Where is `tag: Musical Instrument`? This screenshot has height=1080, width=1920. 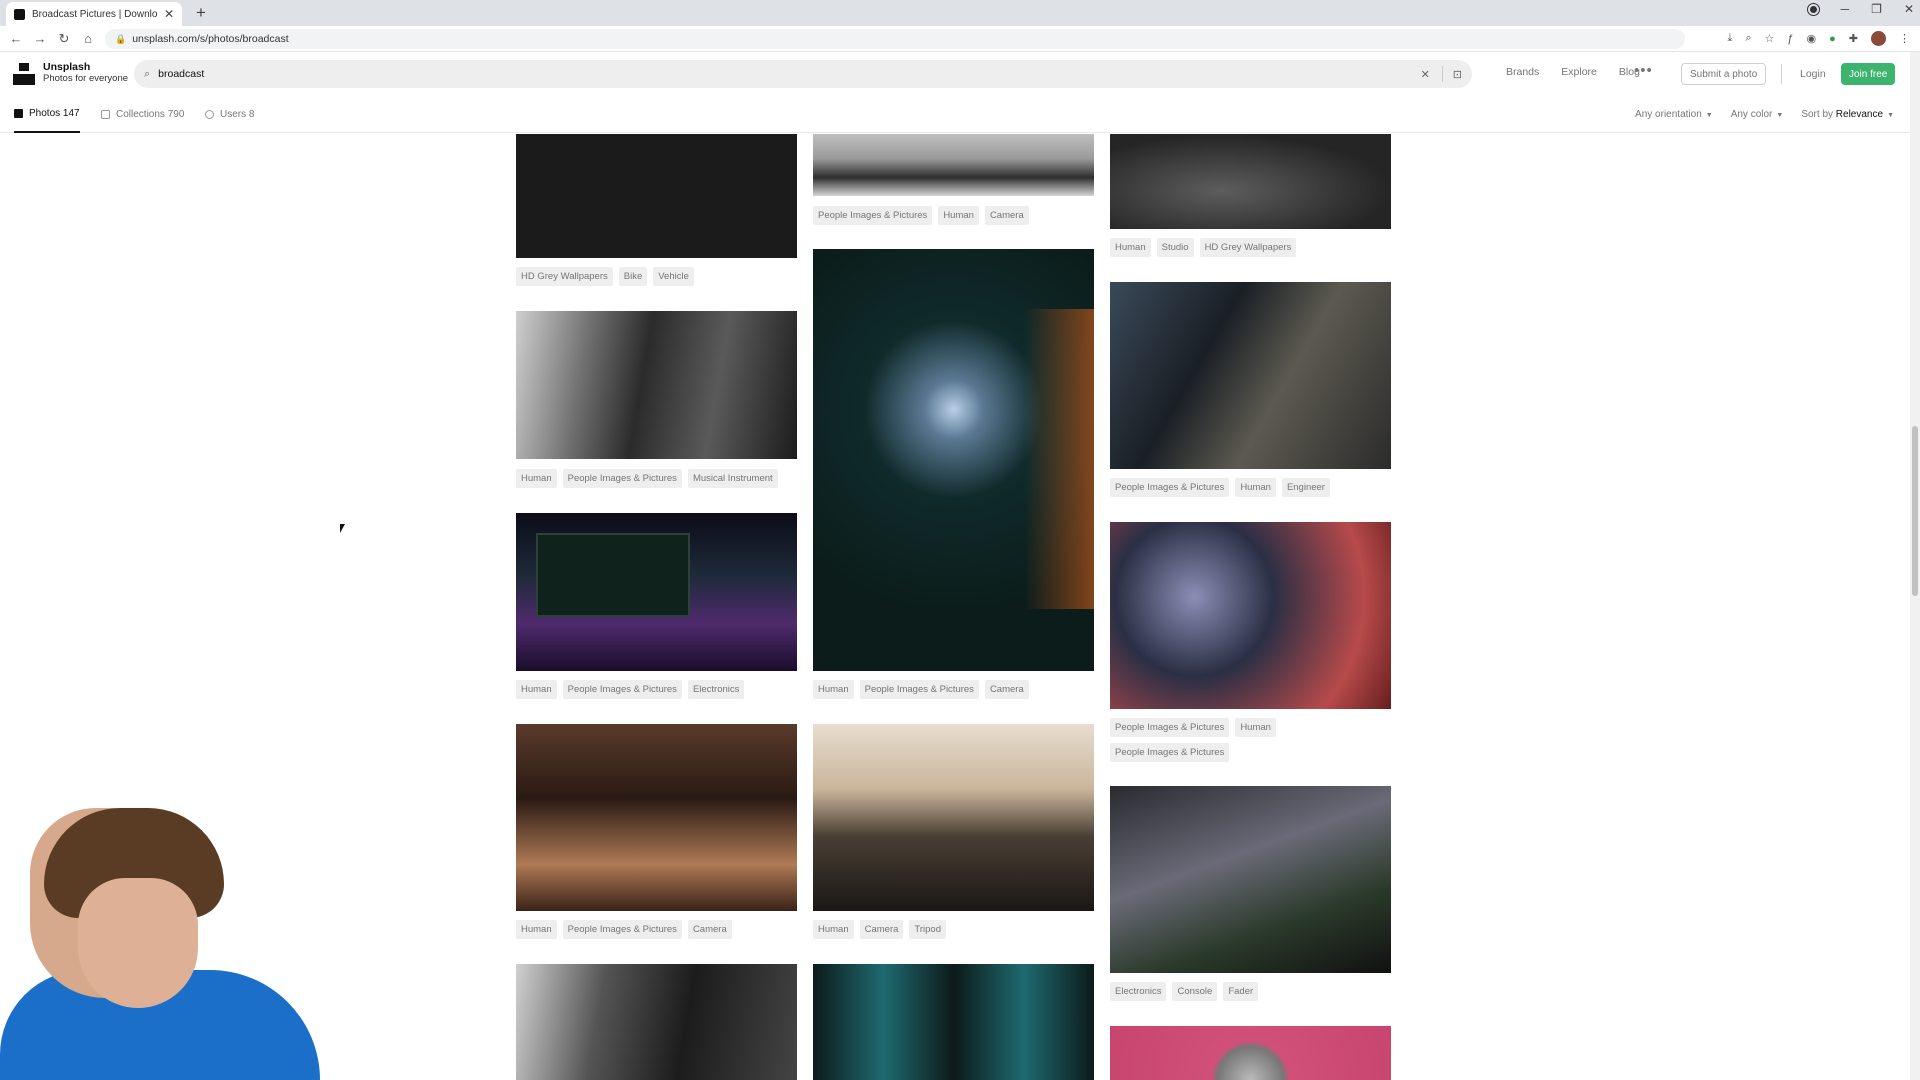
tag: Musical Instrument is located at coordinates (732, 478).